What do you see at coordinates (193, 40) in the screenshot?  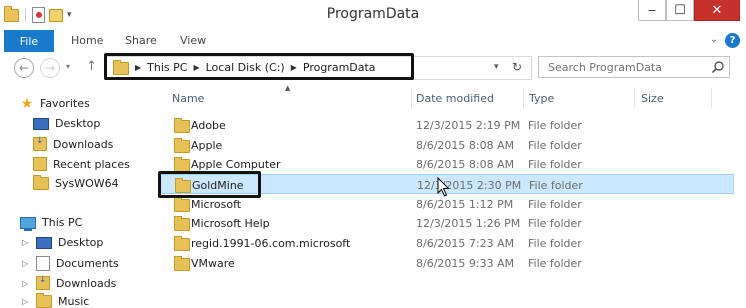 I see `tab-view: View` at bounding box center [193, 40].